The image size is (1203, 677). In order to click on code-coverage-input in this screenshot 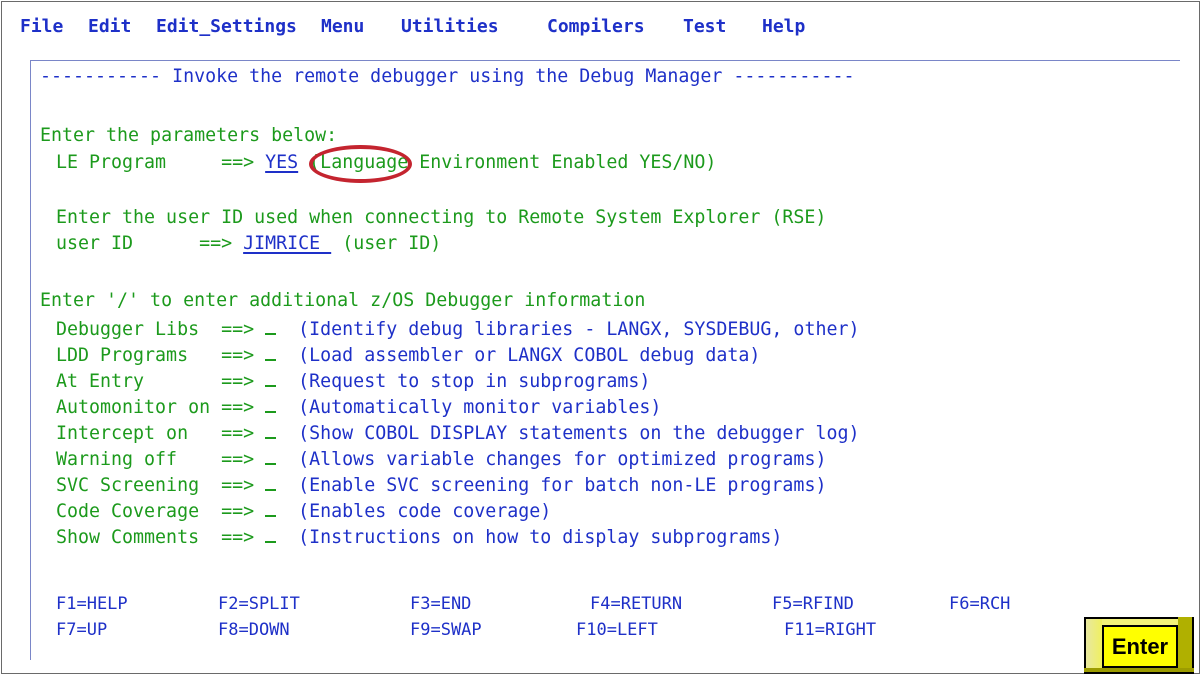, I will do `click(271, 507)`.